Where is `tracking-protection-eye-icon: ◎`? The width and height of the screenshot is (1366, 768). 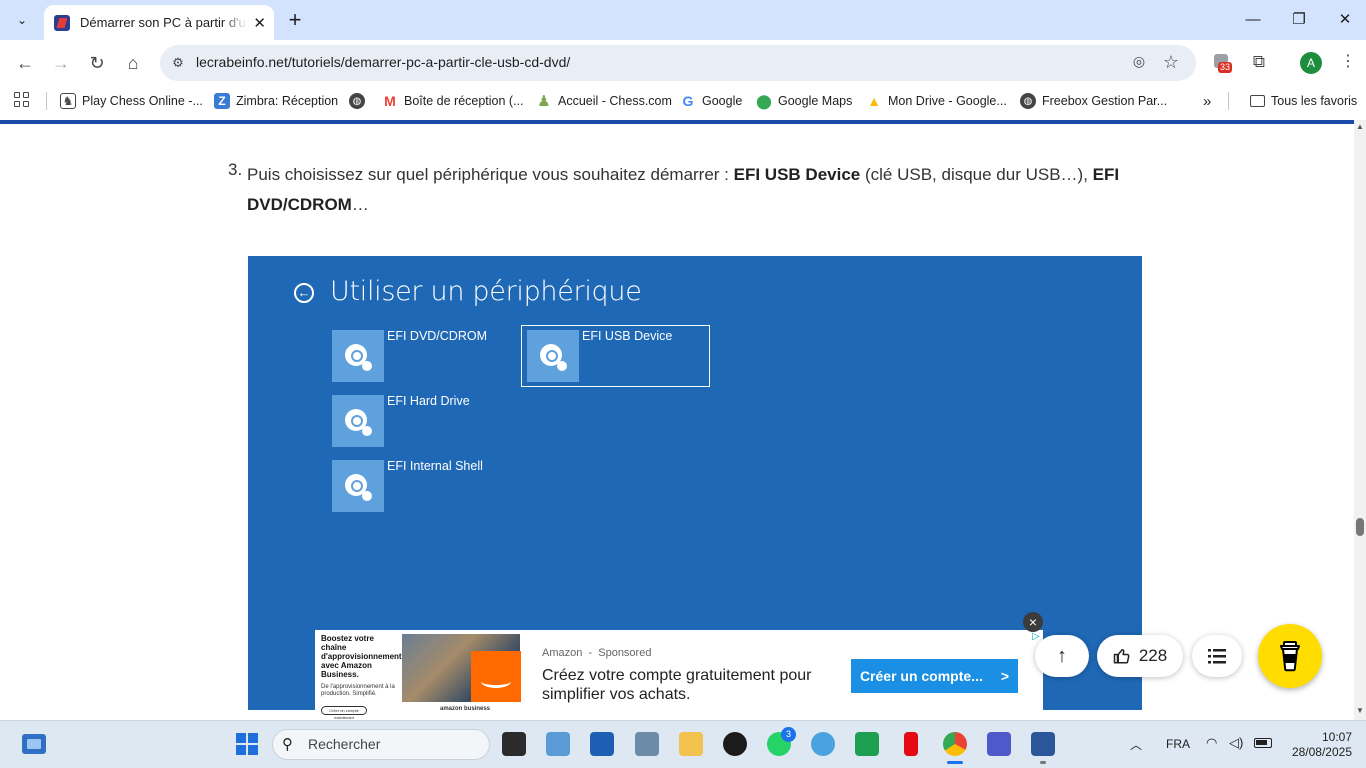 tracking-protection-eye-icon: ◎ is located at coordinates (1139, 63).